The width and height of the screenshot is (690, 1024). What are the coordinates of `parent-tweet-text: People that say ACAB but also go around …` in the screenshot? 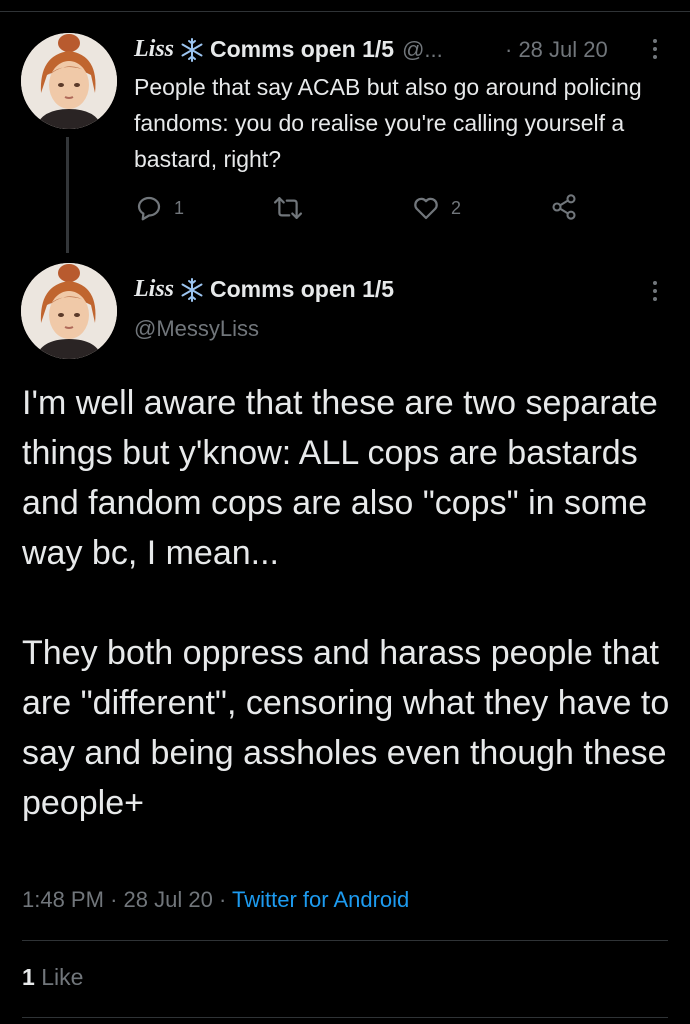 It's located at (388, 123).